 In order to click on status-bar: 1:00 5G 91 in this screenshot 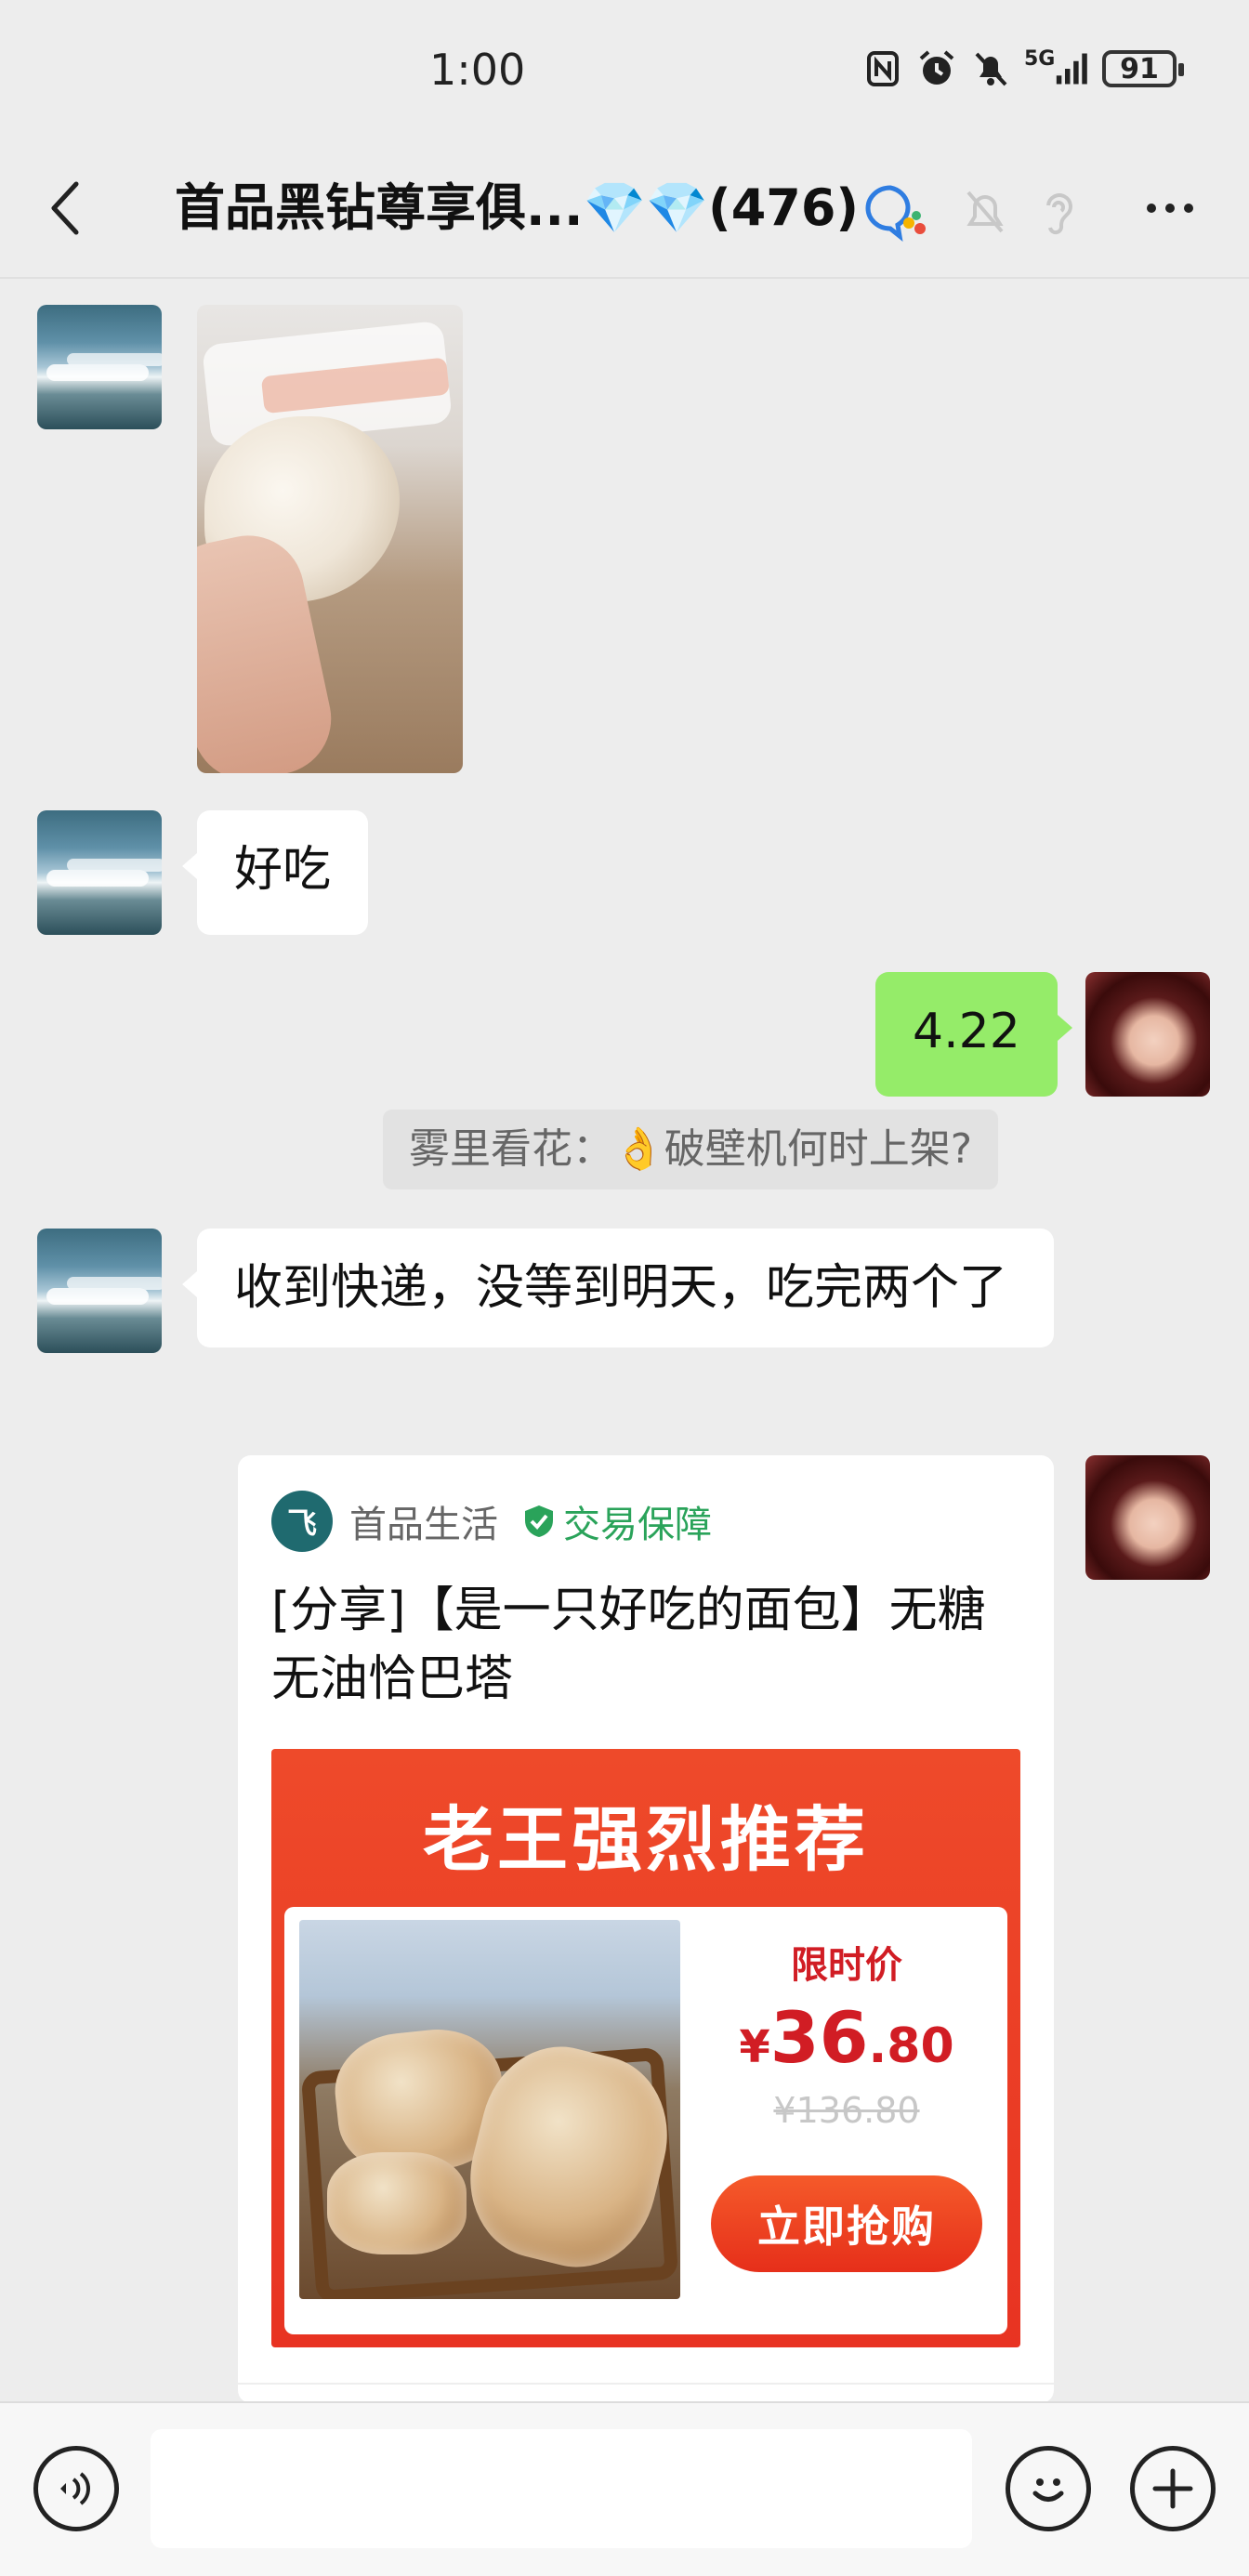, I will do `click(624, 69)`.